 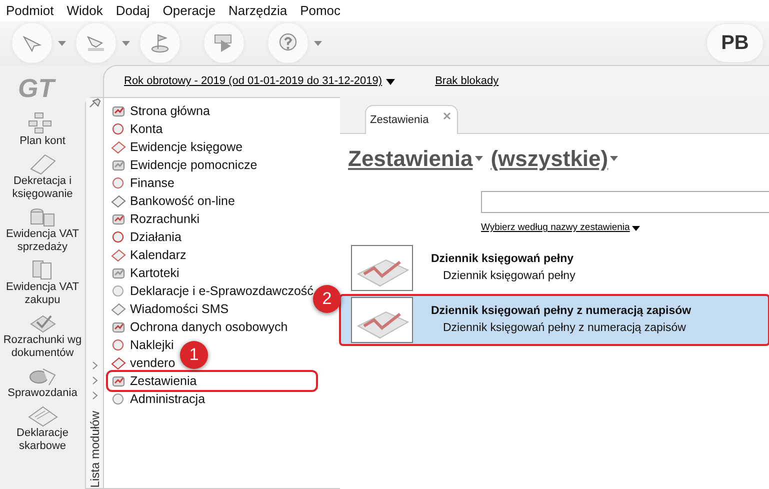 I want to click on search-field, so click(x=625, y=202).